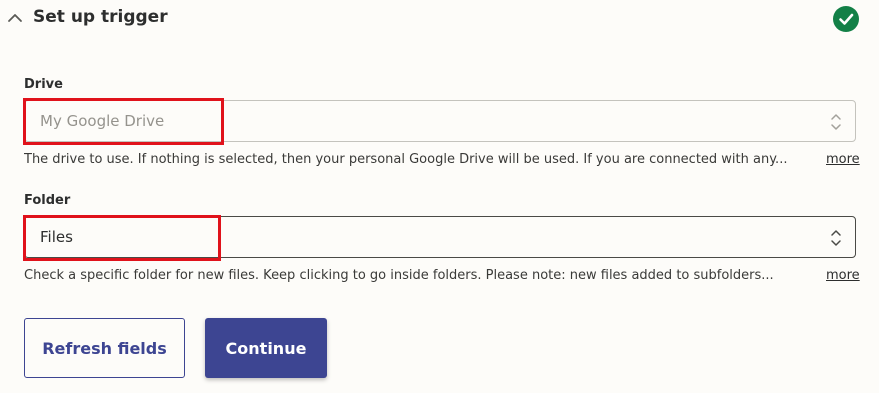 The height and width of the screenshot is (393, 879). I want to click on chevron-up-icon, so click(15, 17).